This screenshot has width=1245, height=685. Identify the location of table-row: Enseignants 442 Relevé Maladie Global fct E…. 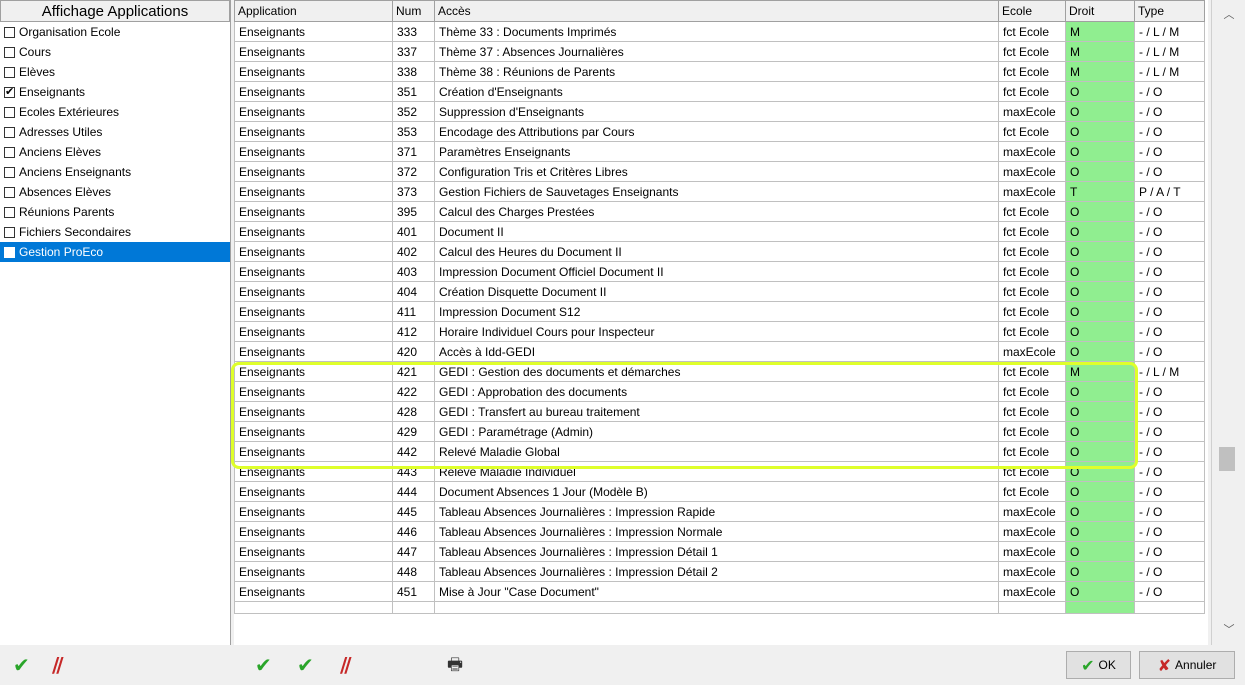
(719, 451).